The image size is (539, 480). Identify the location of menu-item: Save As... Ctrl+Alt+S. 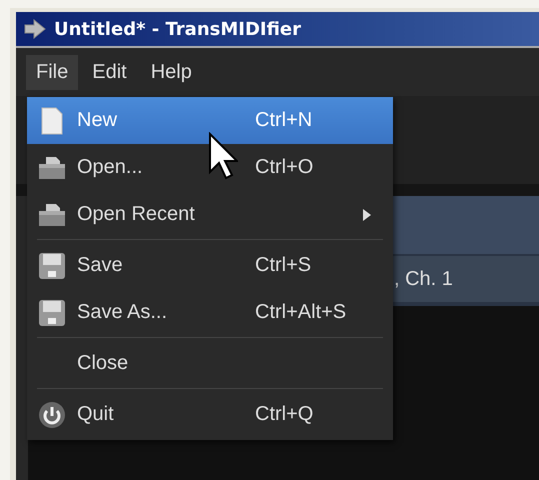
(210, 312).